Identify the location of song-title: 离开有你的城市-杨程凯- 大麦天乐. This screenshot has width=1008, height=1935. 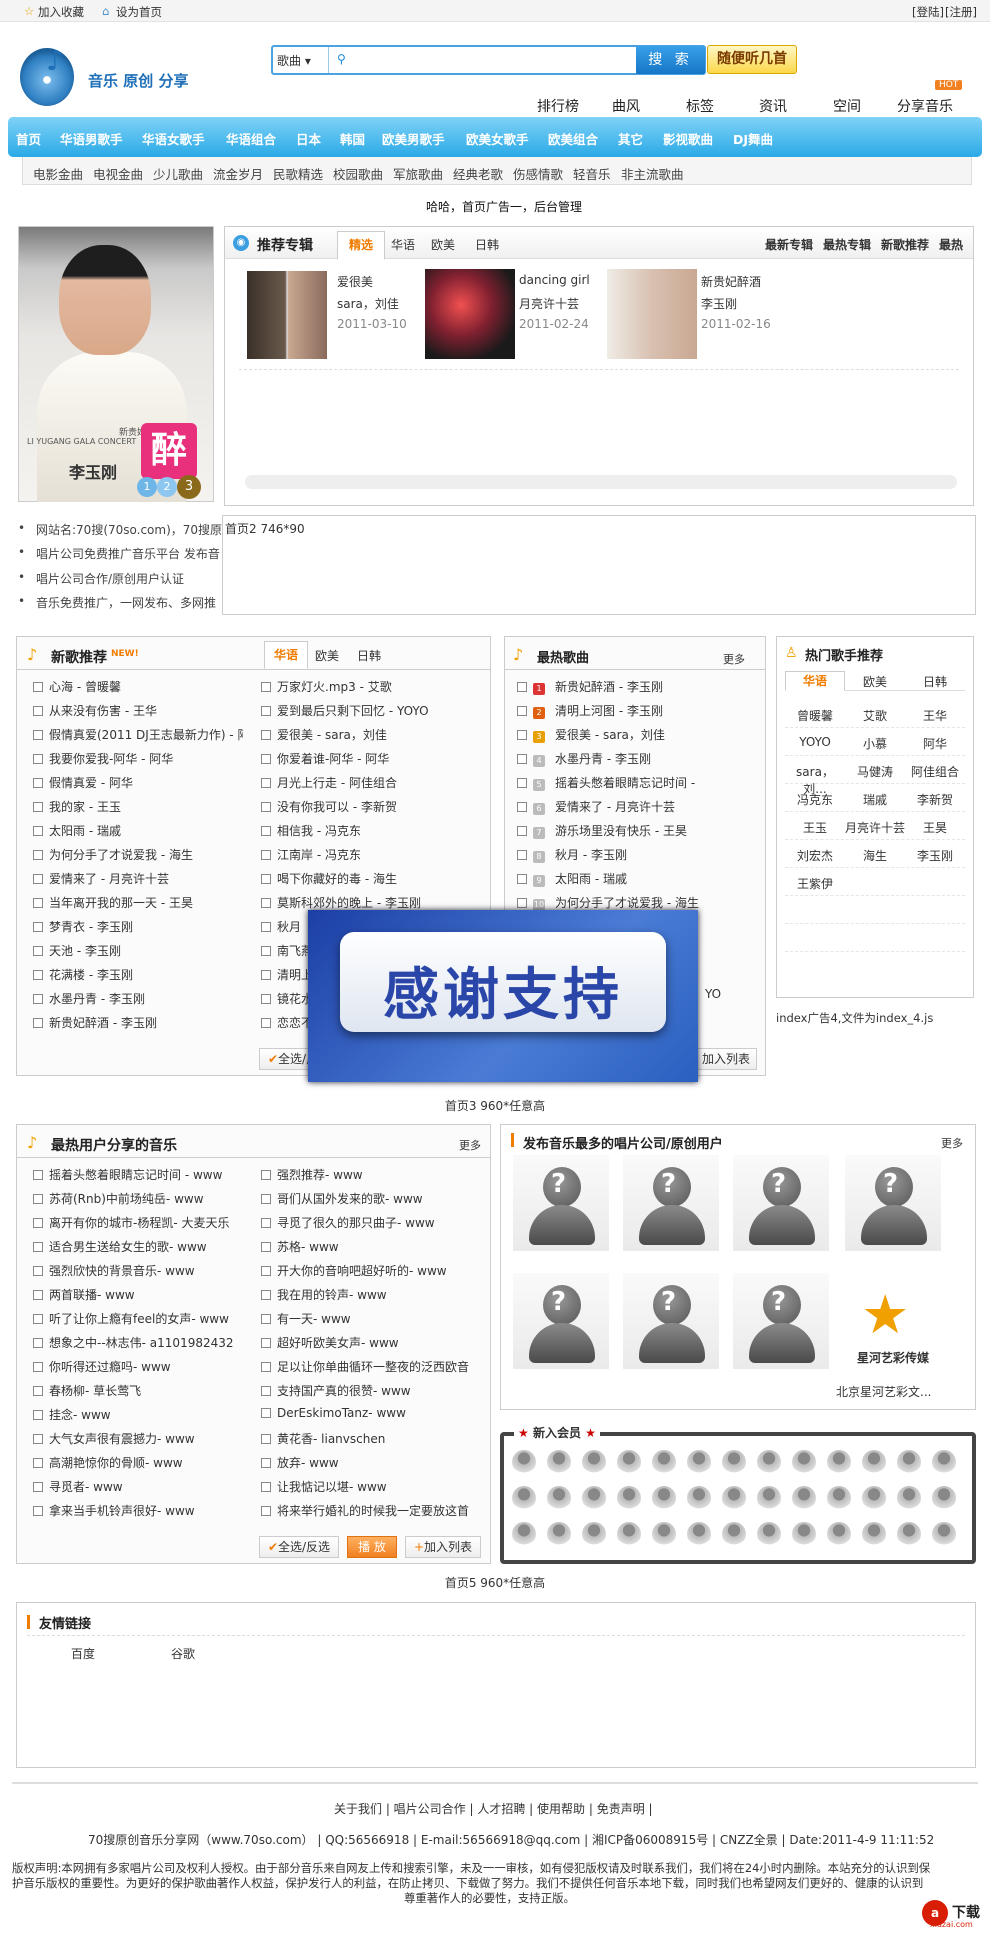
(139, 1223).